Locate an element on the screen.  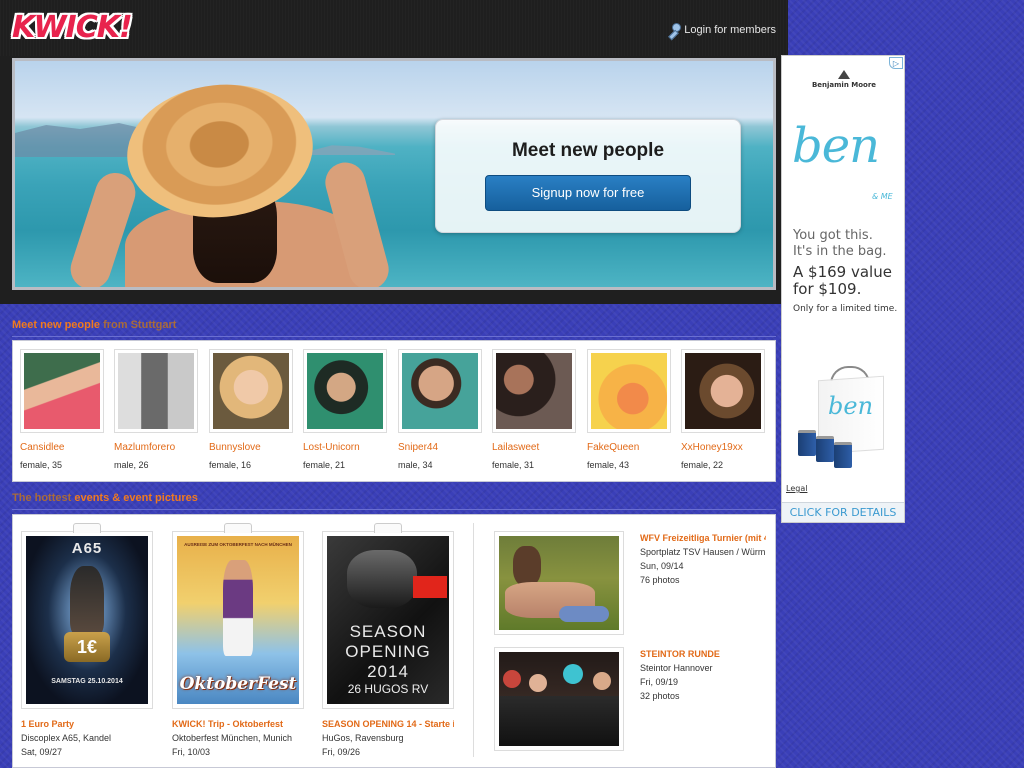
event-title: KWICK! Trip - Oktoberfest is located at coordinates (238, 724).